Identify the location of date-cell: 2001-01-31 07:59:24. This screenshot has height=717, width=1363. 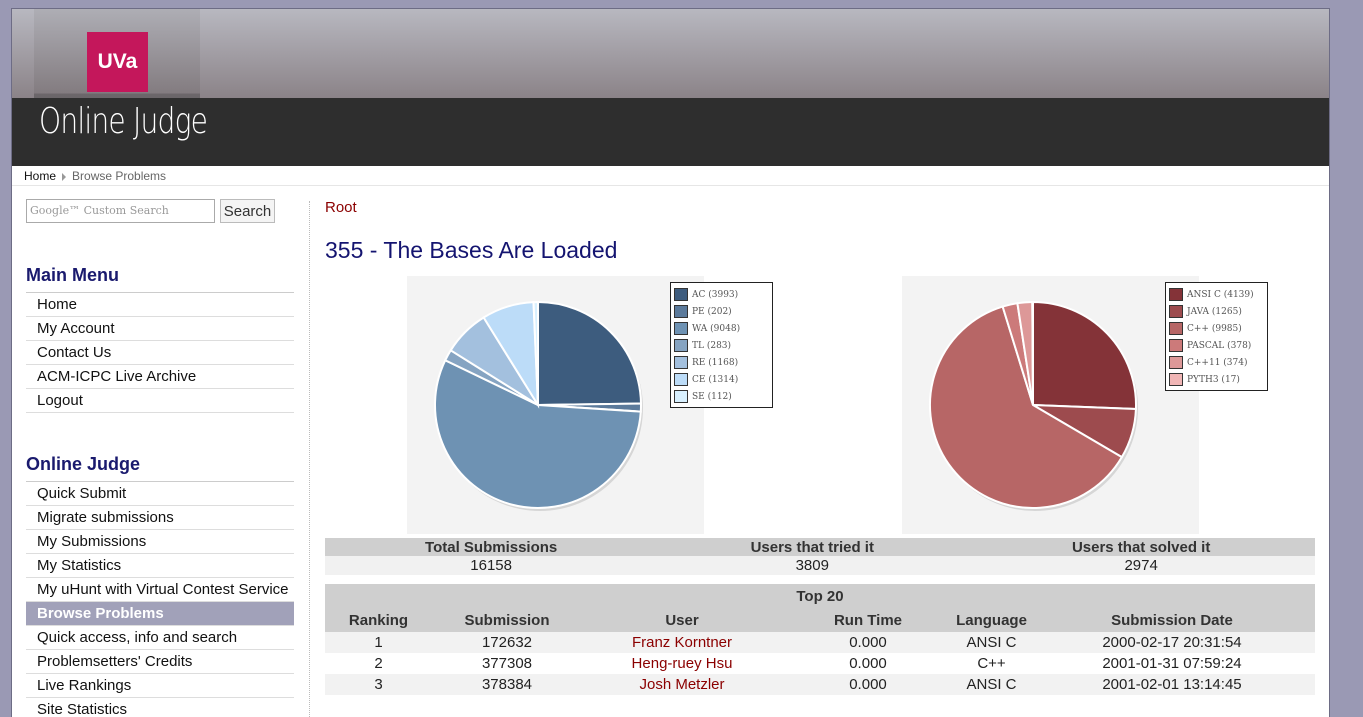
(1172, 663).